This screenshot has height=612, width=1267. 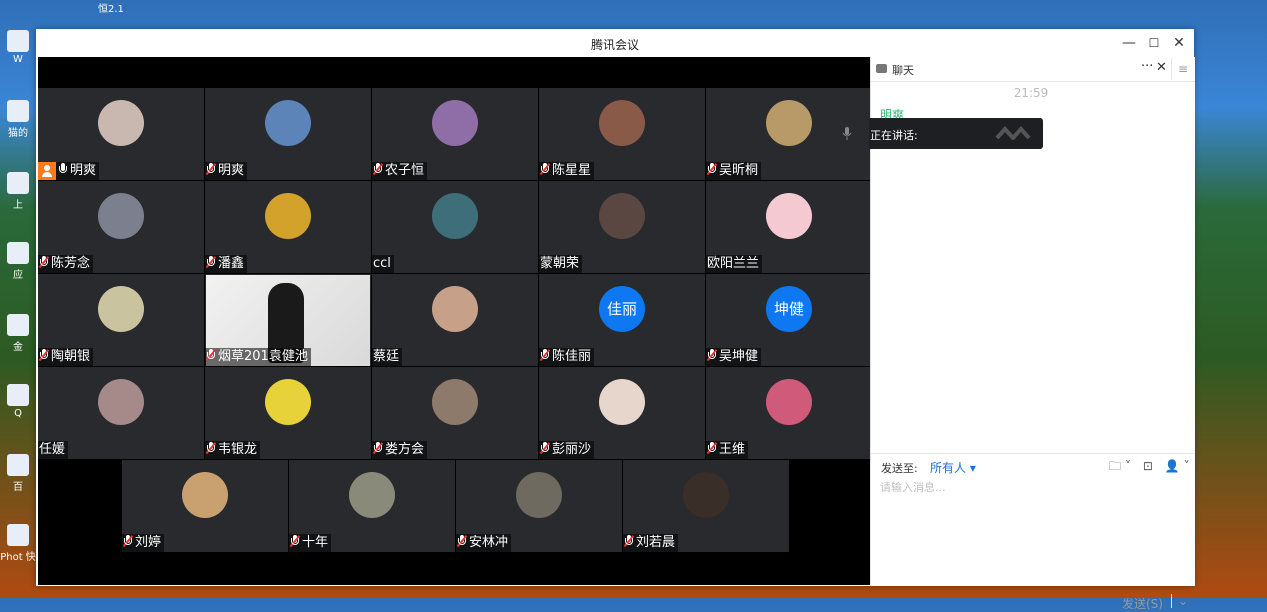 I want to click on desktop-icon: 上, so click(x=18, y=191).